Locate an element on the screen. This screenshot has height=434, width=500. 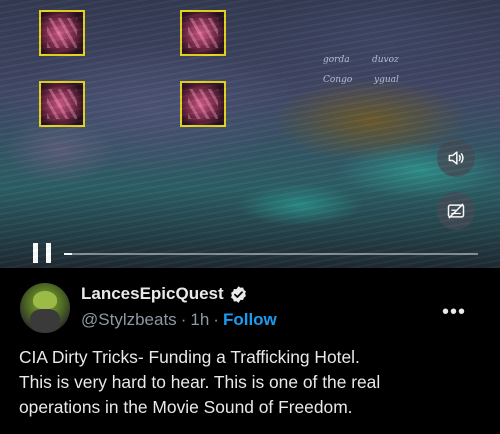
volume-button is located at coordinates (456, 158).